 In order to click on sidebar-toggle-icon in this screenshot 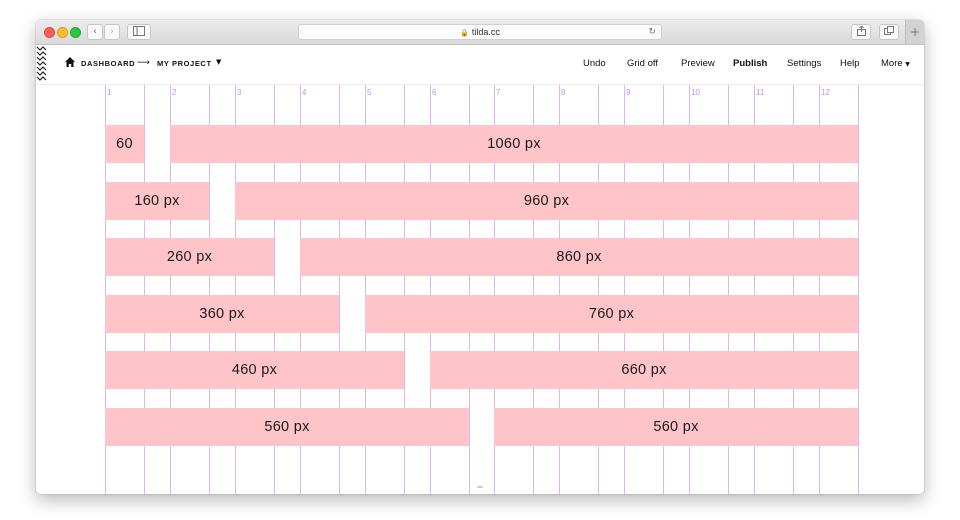, I will do `click(139, 32)`.